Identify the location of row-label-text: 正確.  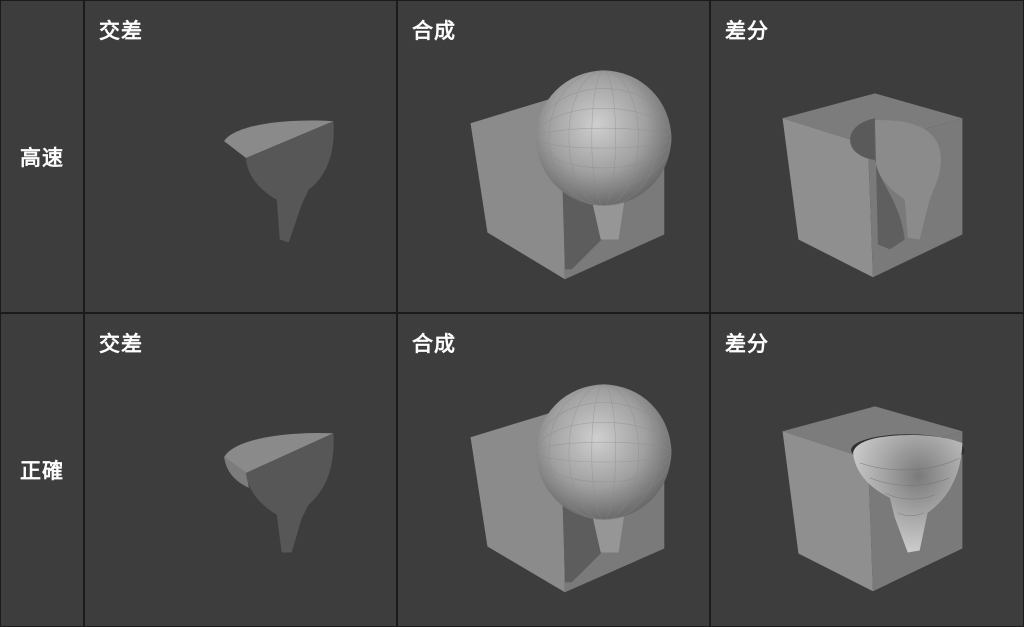
(42, 471).